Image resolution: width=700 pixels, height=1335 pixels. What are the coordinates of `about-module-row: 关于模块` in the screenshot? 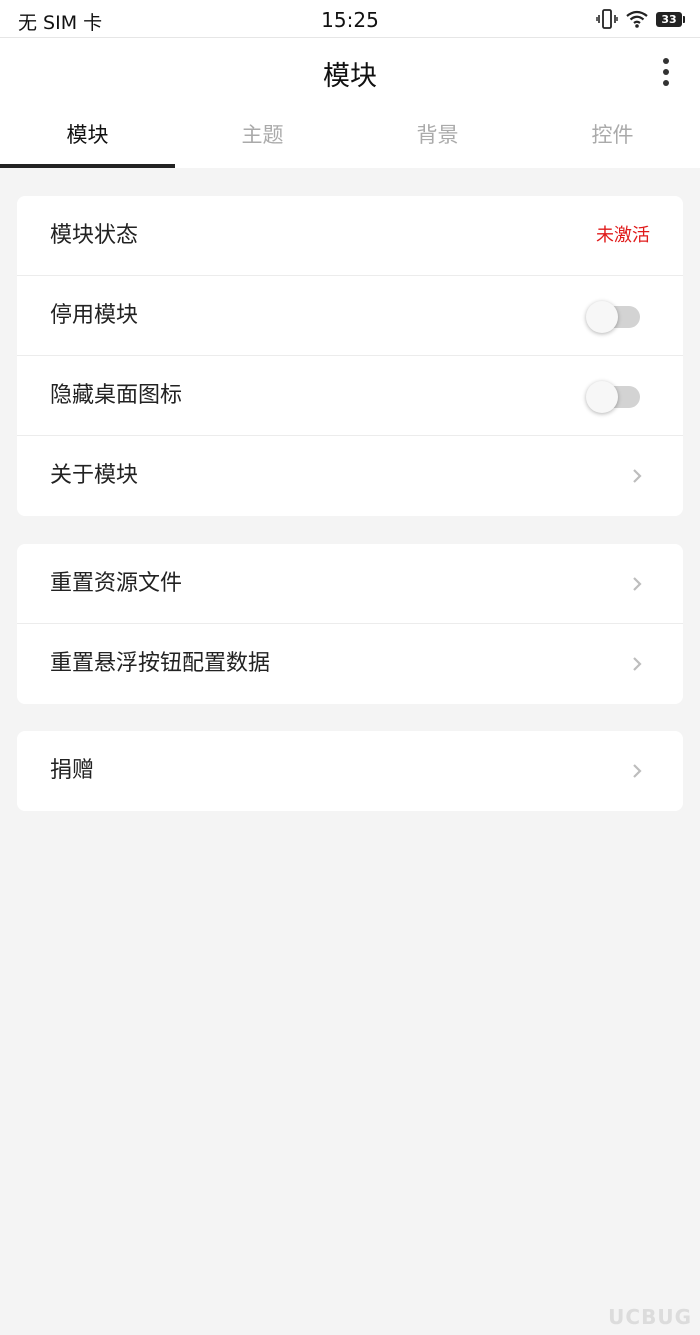 It's located at (350, 476).